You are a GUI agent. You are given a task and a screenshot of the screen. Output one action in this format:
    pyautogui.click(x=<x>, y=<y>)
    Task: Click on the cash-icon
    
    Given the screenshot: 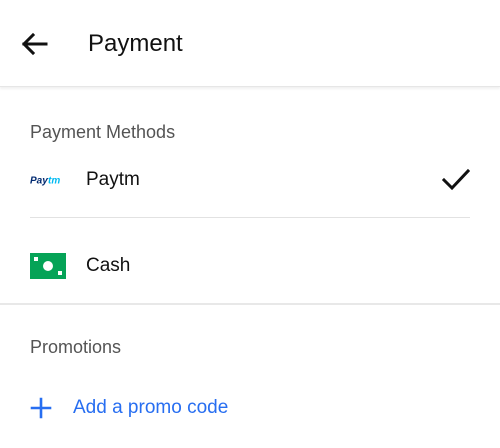 What is the action you would take?
    pyautogui.click(x=48, y=266)
    